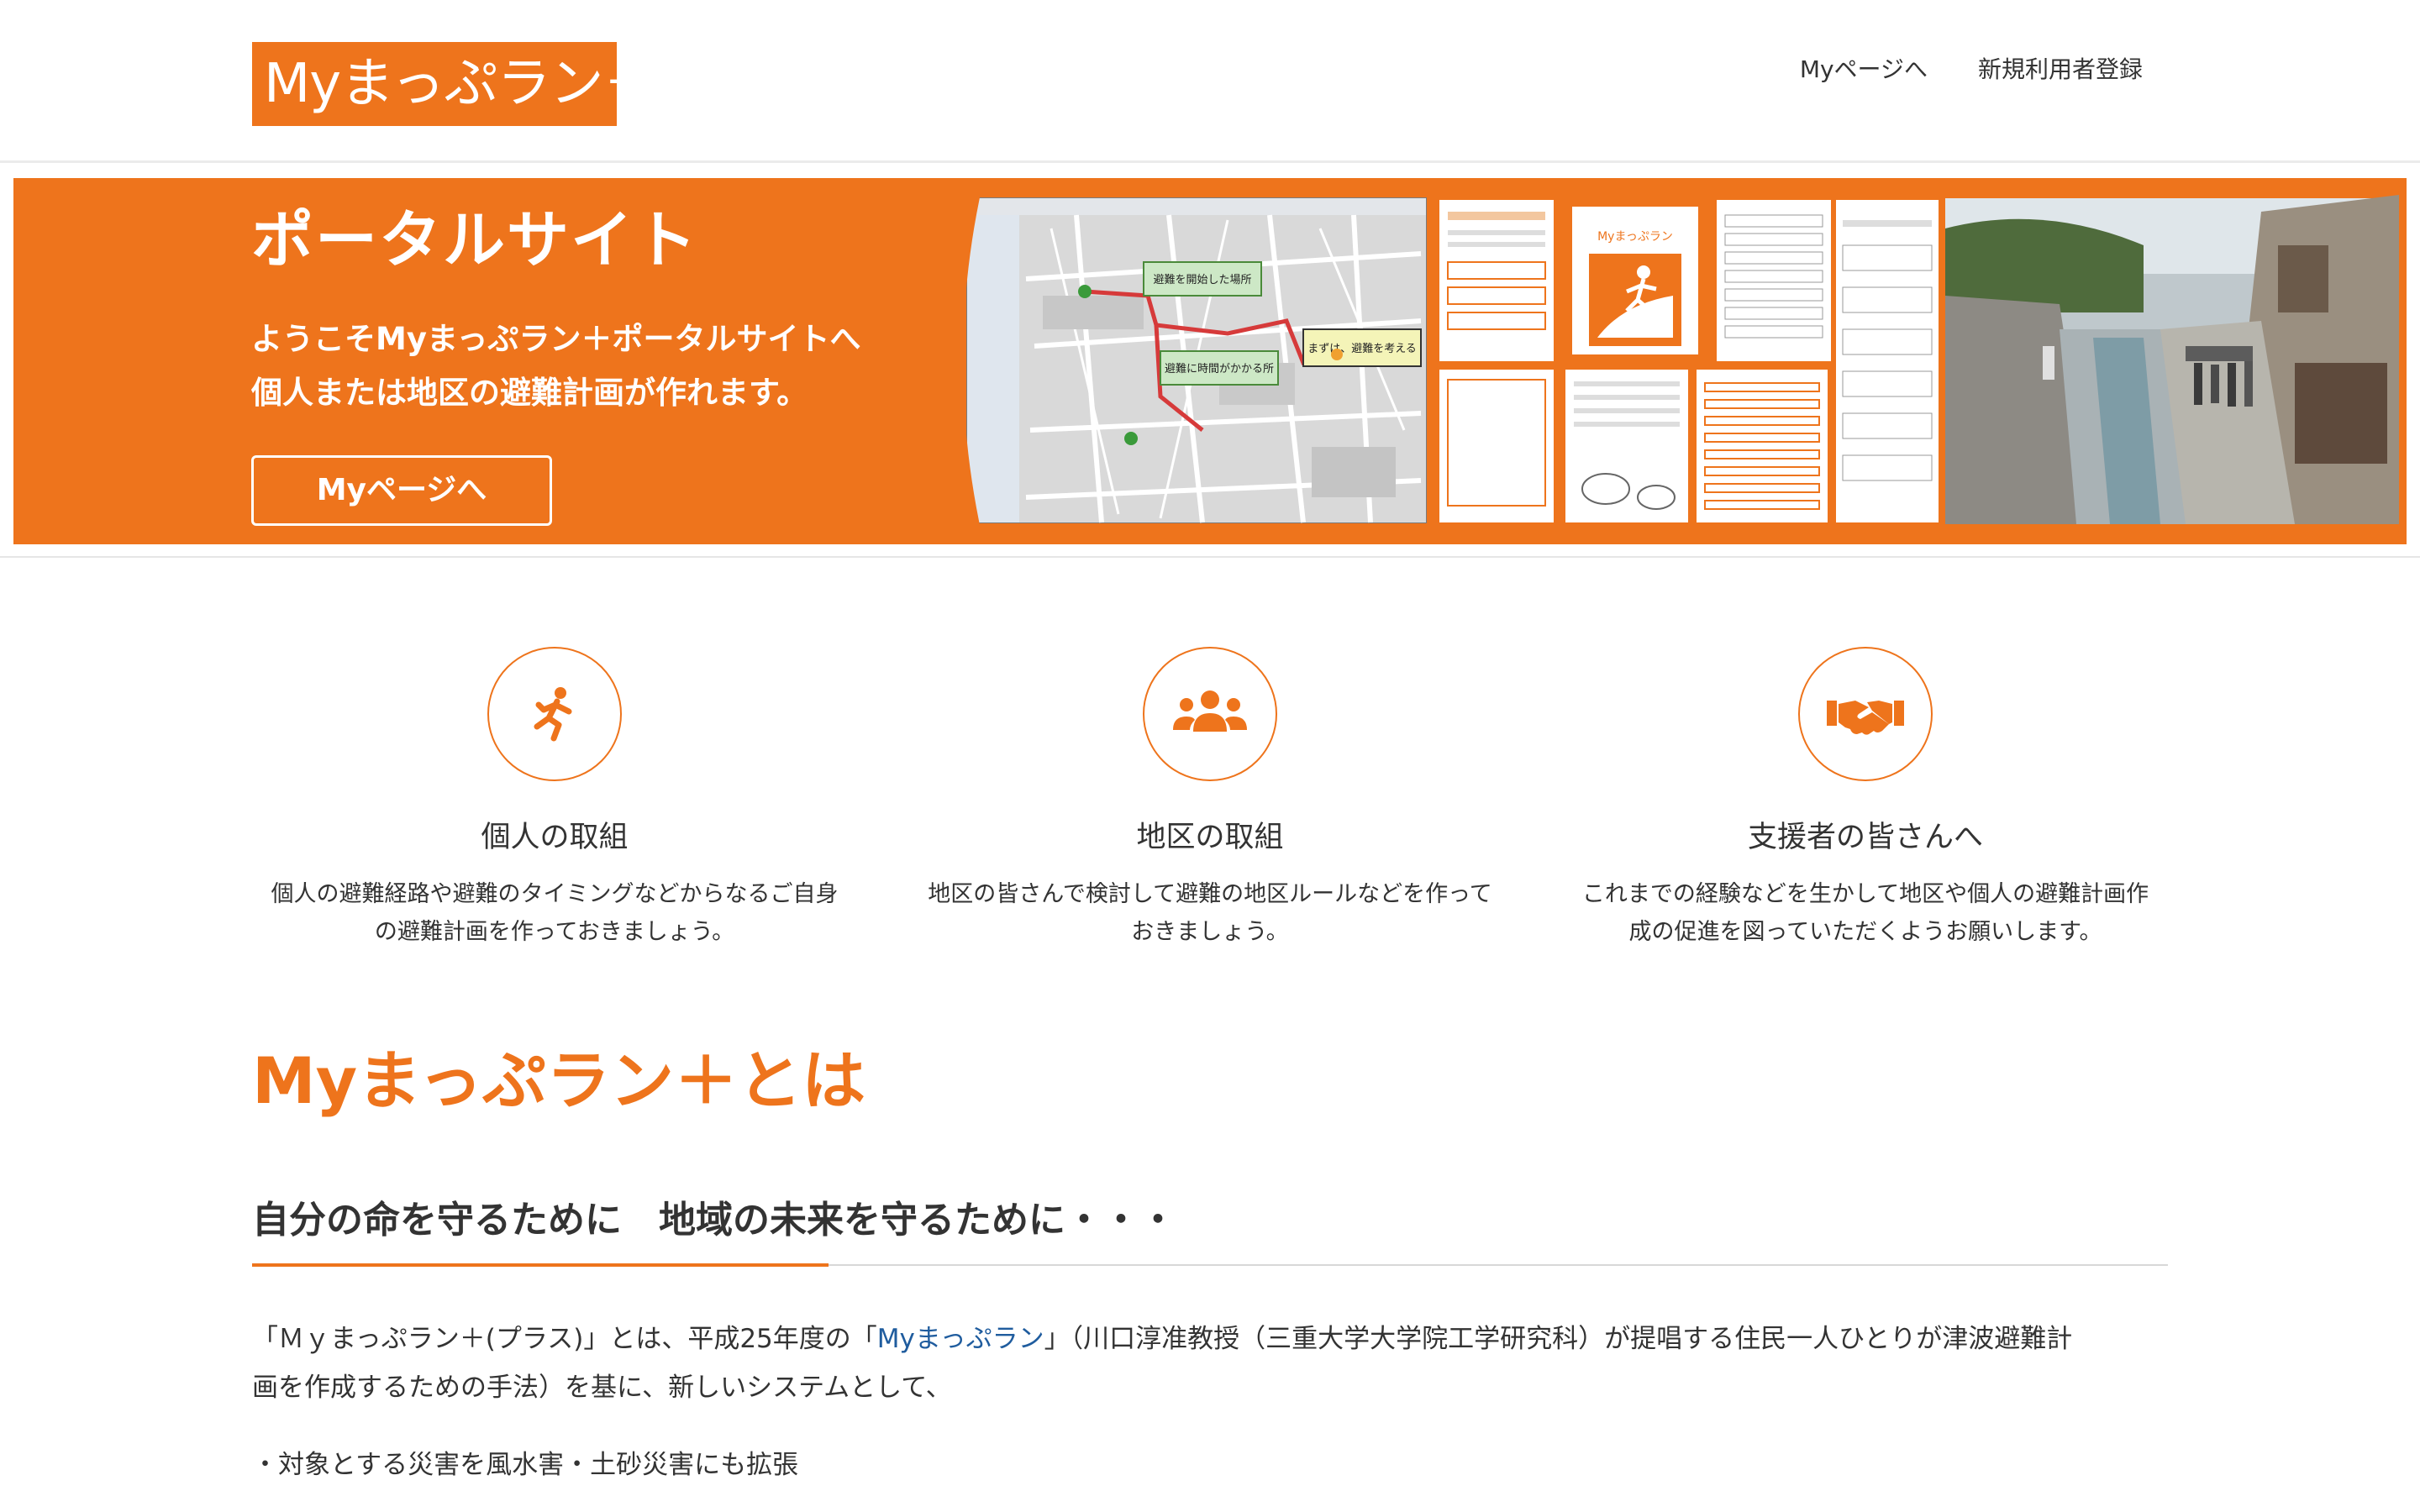 This screenshot has width=2420, height=1512. I want to click on street-photo, so click(2172, 359).